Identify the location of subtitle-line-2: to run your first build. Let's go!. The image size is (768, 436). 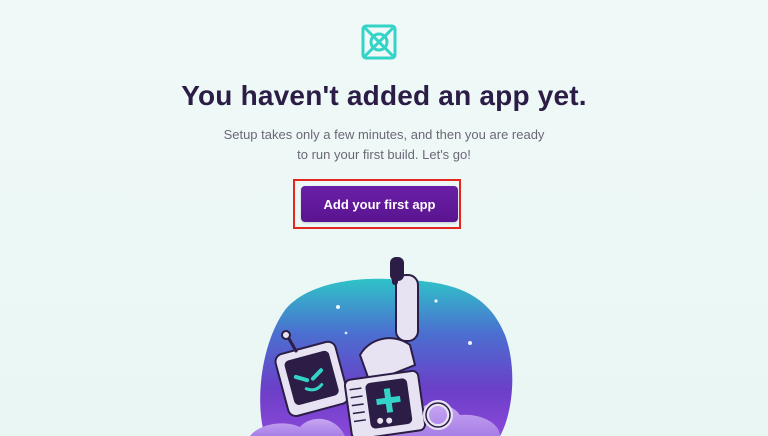
(384, 154).